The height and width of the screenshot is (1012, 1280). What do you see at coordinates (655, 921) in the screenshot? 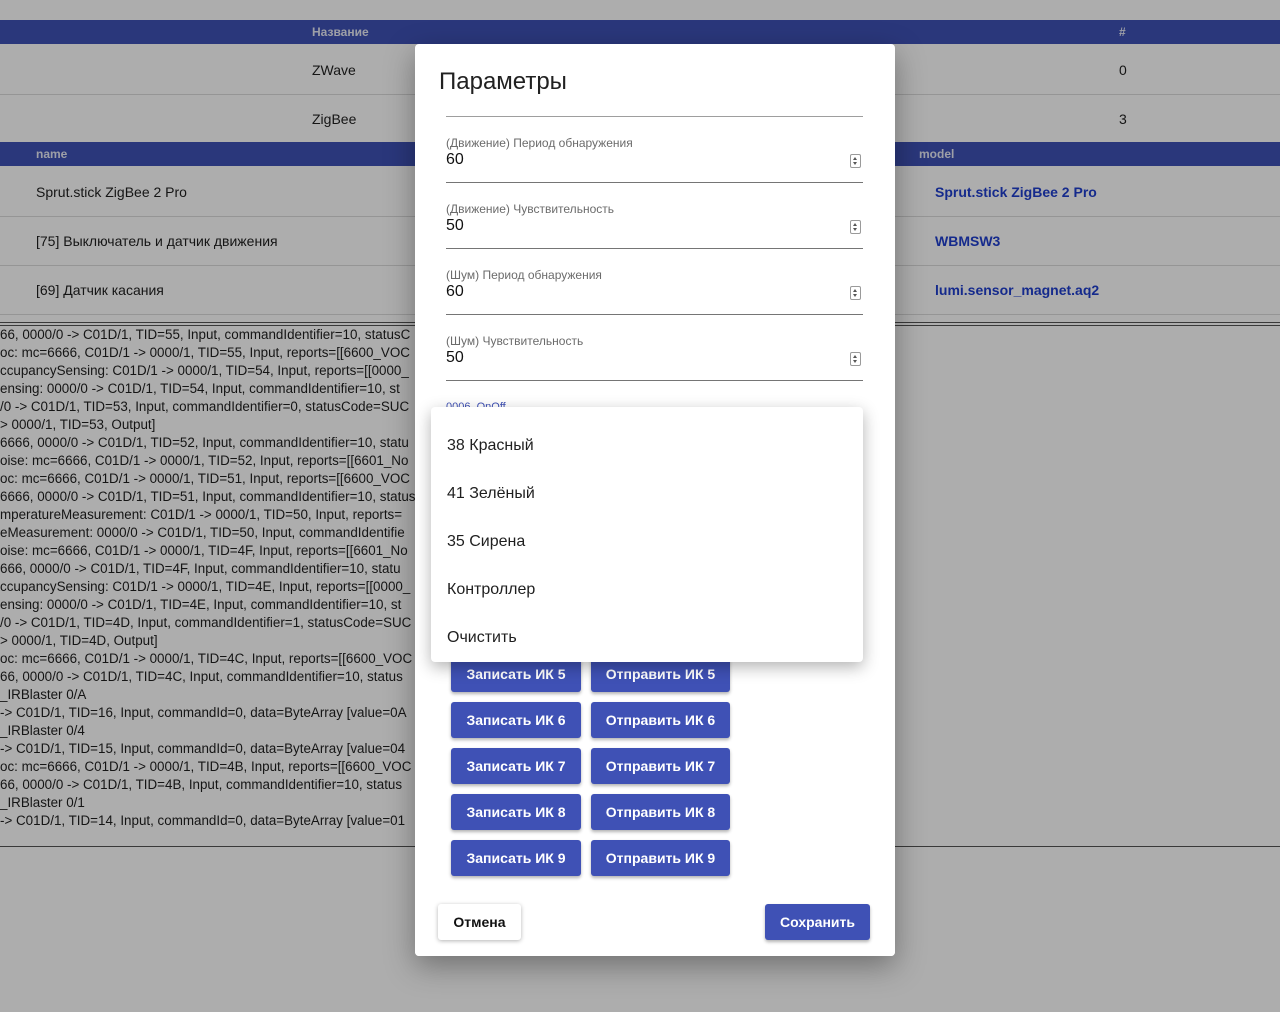
I see `dialog-actions: Отмена Сохранить` at bounding box center [655, 921].